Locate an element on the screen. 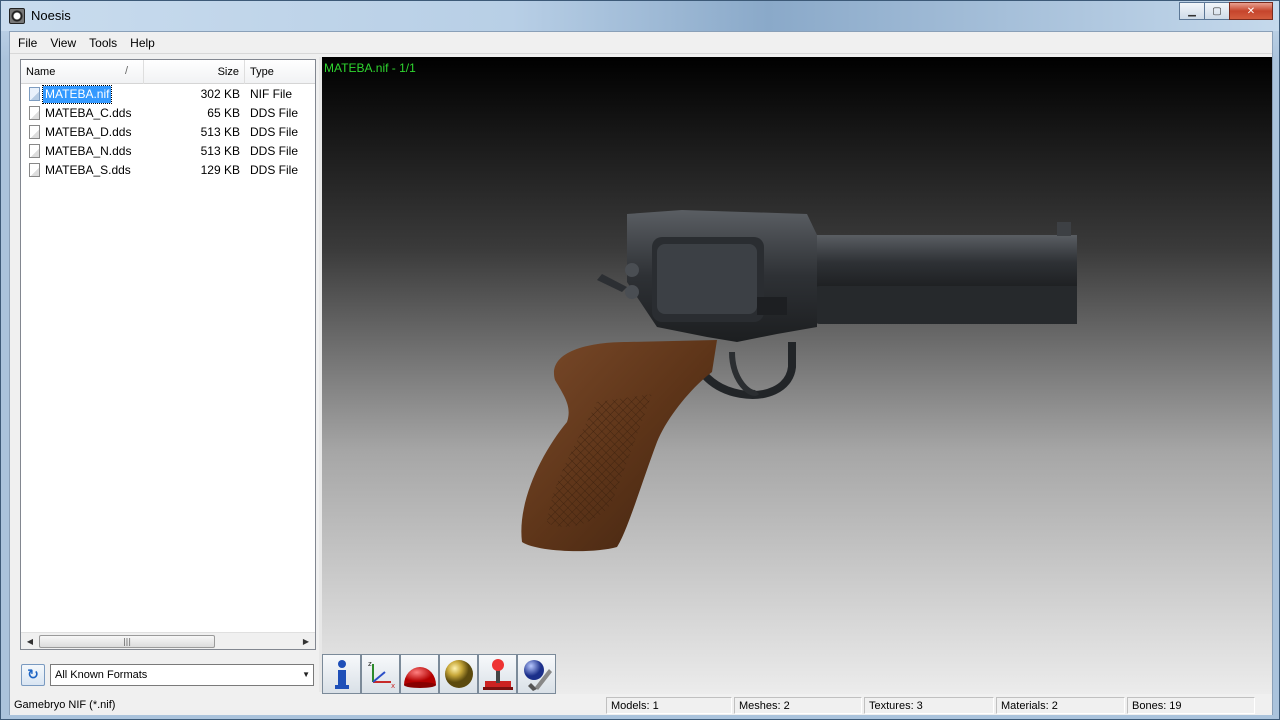  menu-bar: File View Tools Help is located at coordinates (641, 43).